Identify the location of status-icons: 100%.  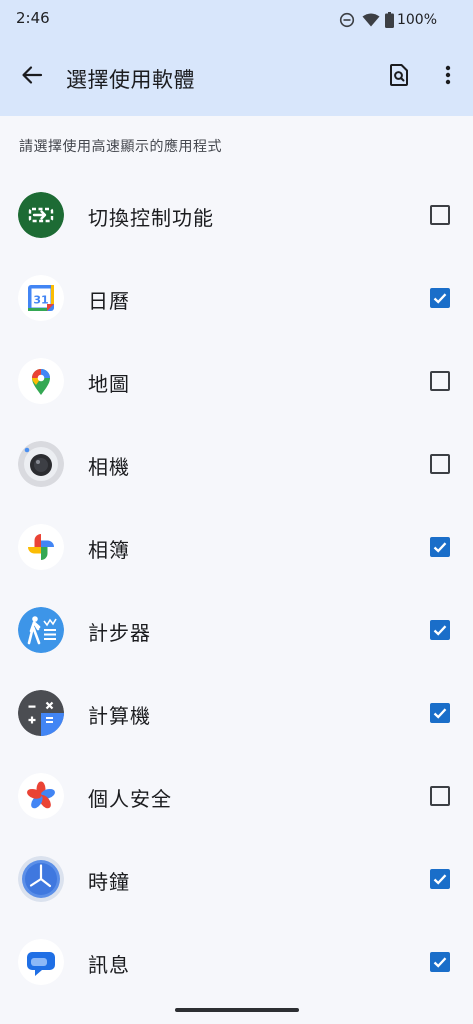
(388, 20).